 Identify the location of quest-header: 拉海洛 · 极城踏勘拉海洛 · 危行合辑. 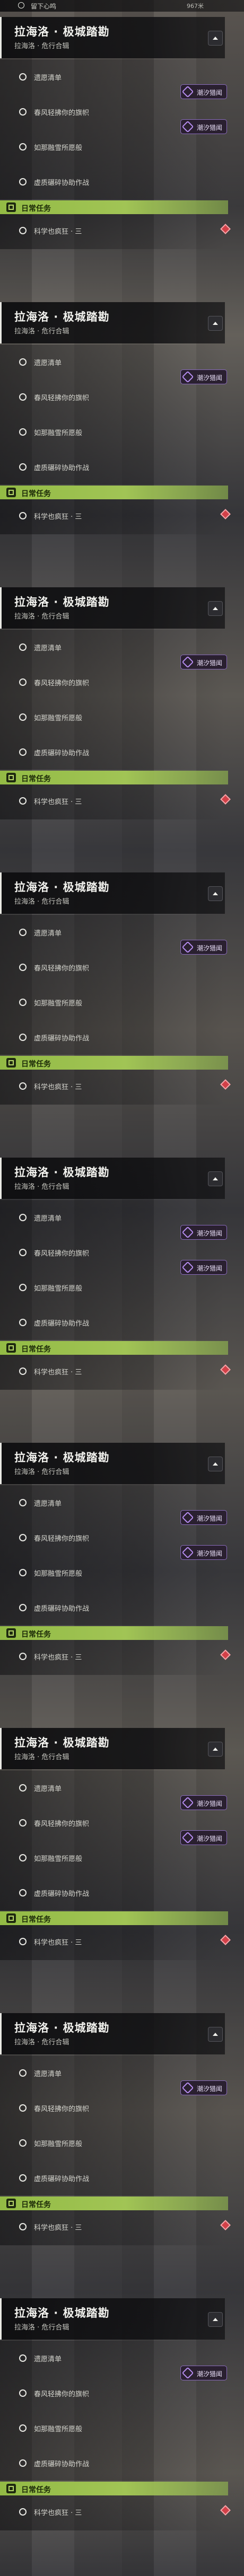
(113, 322).